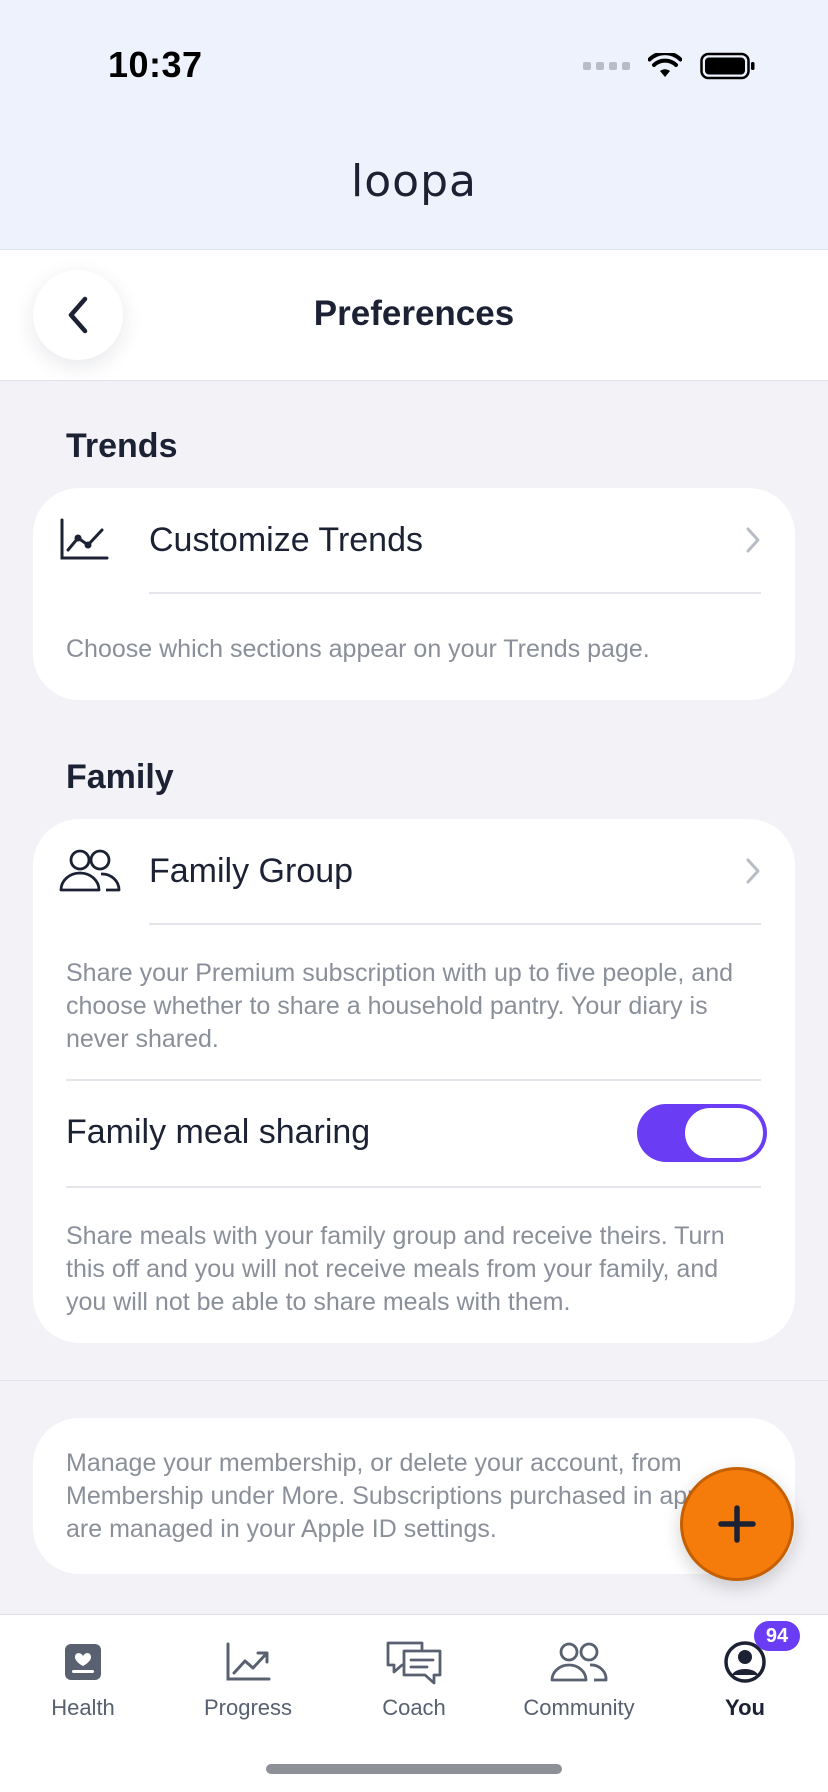 The height and width of the screenshot is (1792, 828). I want to click on family-meal-sharing-row: Family meal sharing, so click(414, 1134).